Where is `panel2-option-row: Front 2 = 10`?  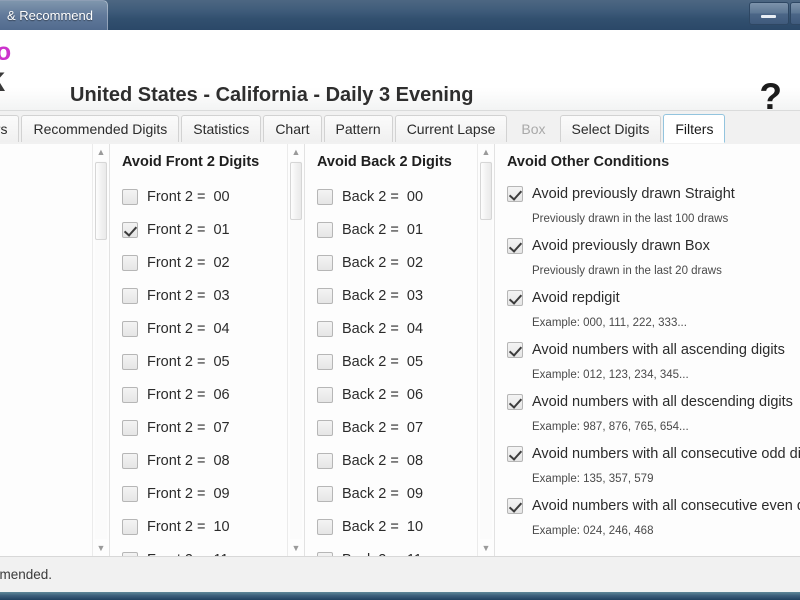
panel2-option-row: Front 2 = 10 is located at coordinates (199, 526).